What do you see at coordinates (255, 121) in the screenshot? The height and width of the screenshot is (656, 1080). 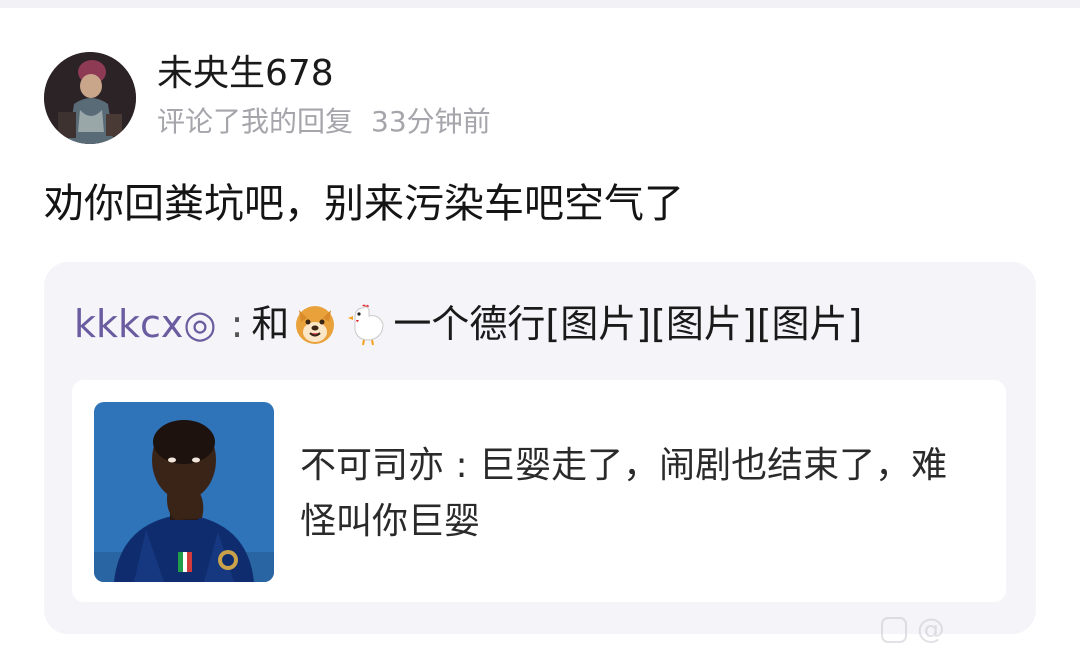 I see `action-text: 评论了我的回复` at bounding box center [255, 121].